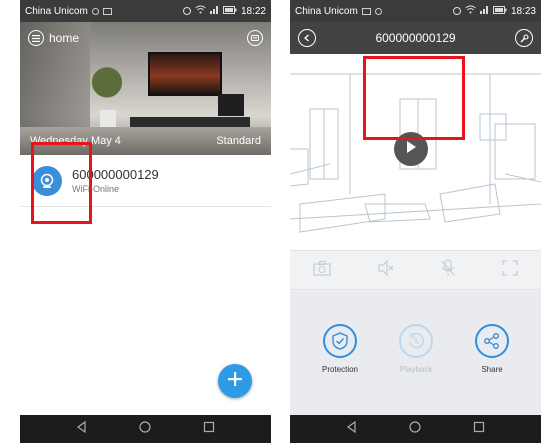 This screenshot has height=443, width=541. What do you see at coordinates (416, 341) in the screenshot?
I see `history-icon` at bounding box center [416, 341].